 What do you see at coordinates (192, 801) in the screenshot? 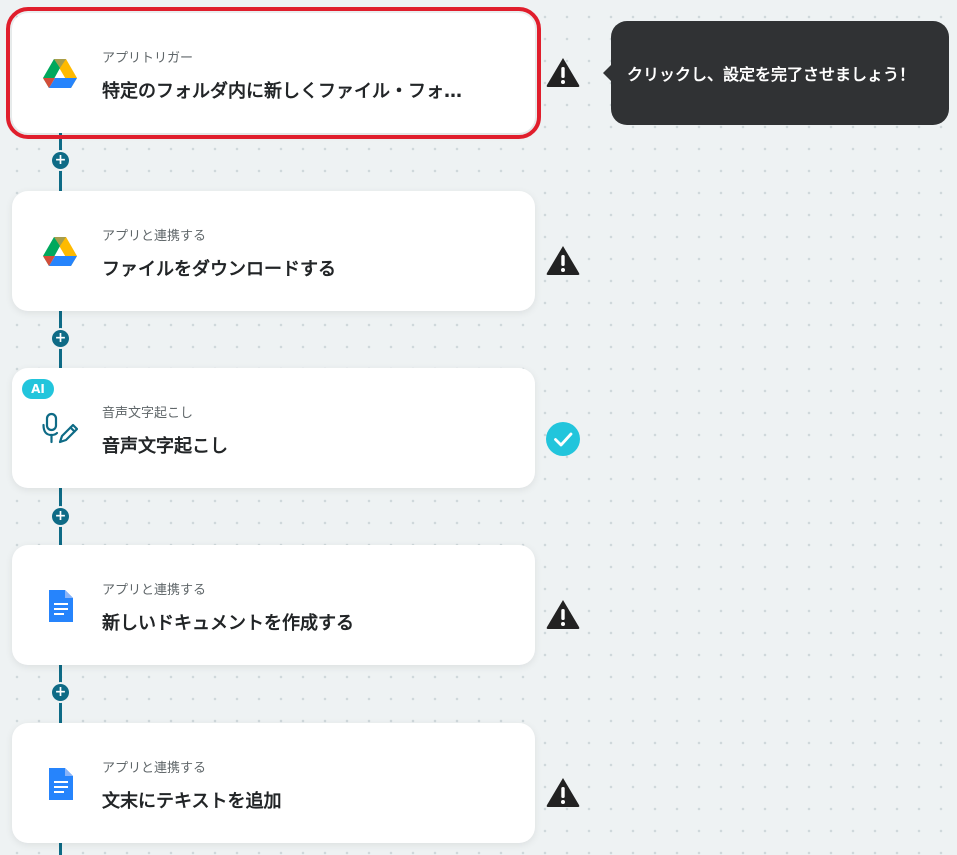
I see `step-title: 文末にテキストを追加` at bounding box center [192, 801].